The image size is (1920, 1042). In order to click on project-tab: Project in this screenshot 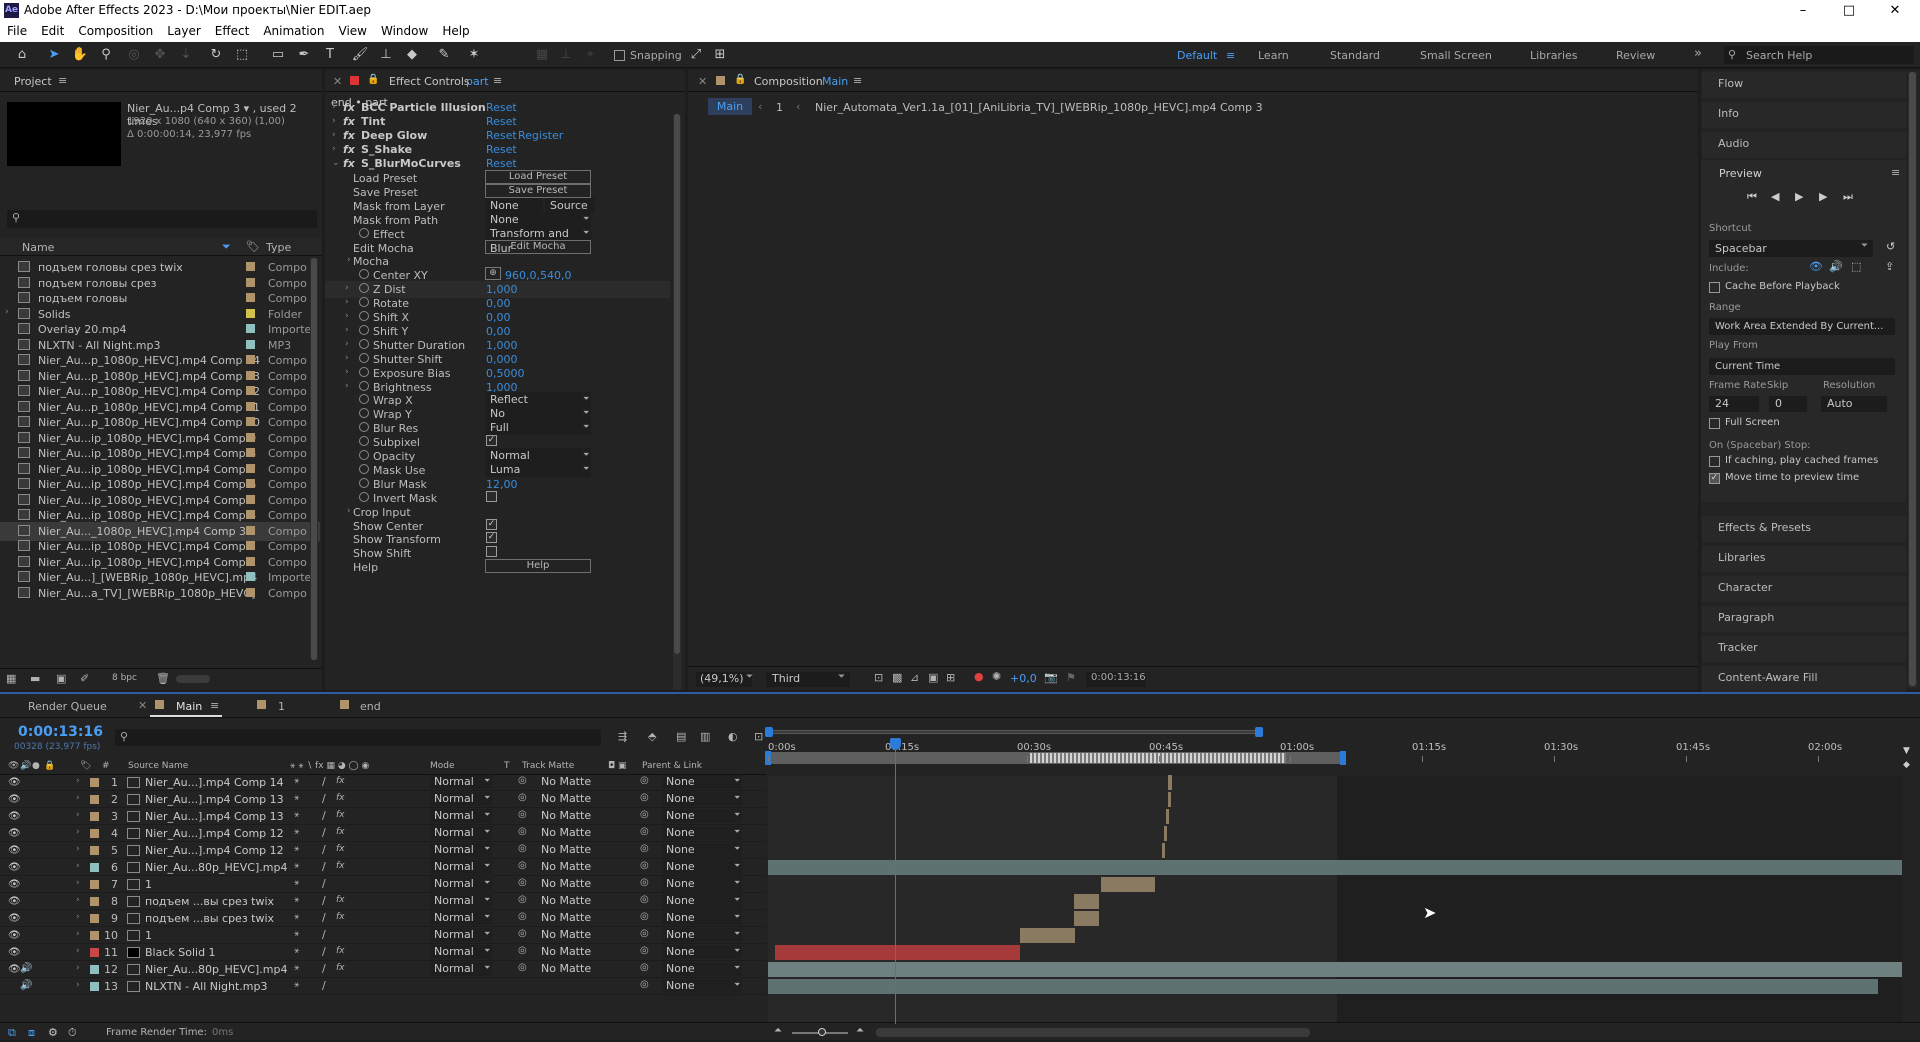, I will do `click(33, 81)`.